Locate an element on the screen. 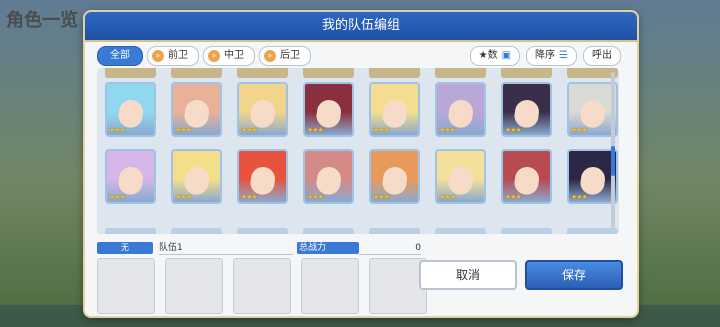 The width and height of the screenshot is (720, 327). recall-button: 呼出 is located at coordinates (602, 56).